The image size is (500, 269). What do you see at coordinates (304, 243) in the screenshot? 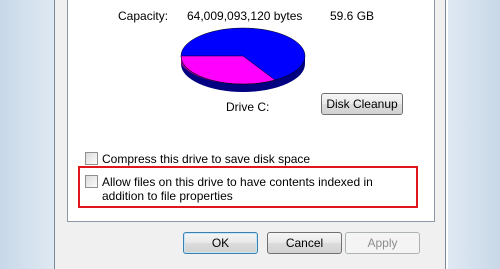
I see `cancel-button: Cancel` at bounding box center [304, 243].